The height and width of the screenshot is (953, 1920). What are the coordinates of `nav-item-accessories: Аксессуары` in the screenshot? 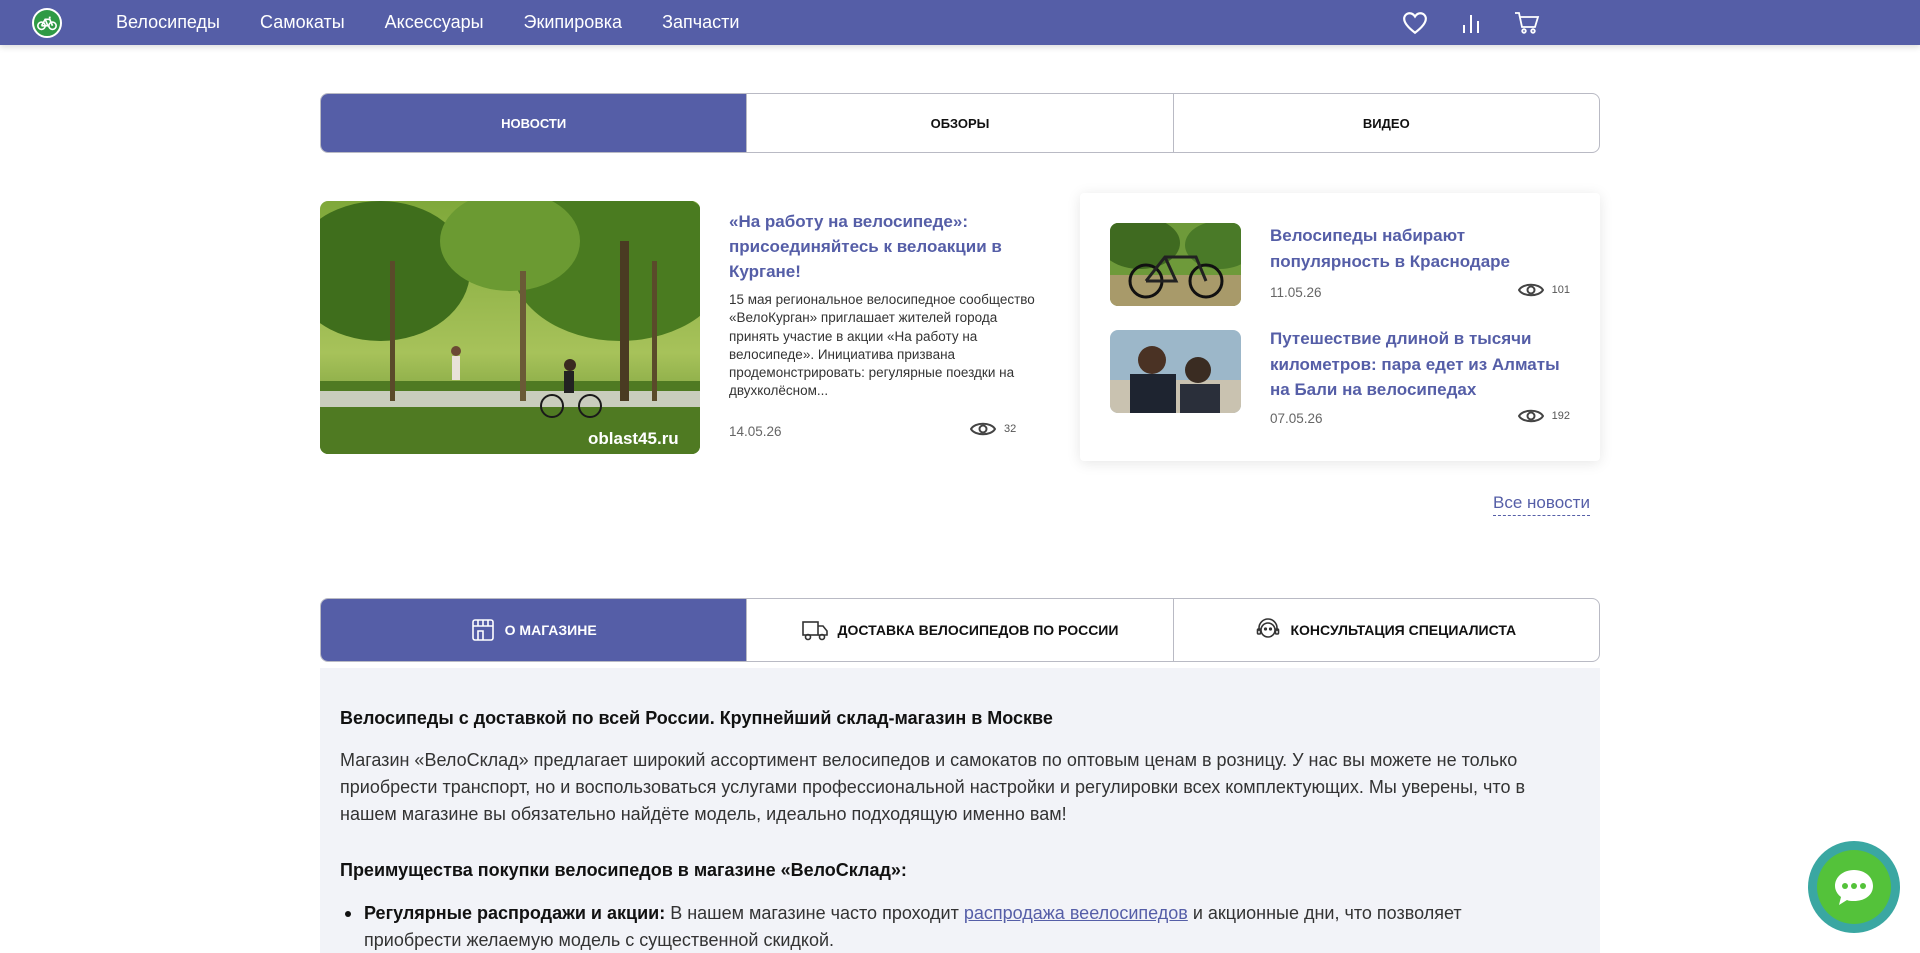 It's located at (434, 22).